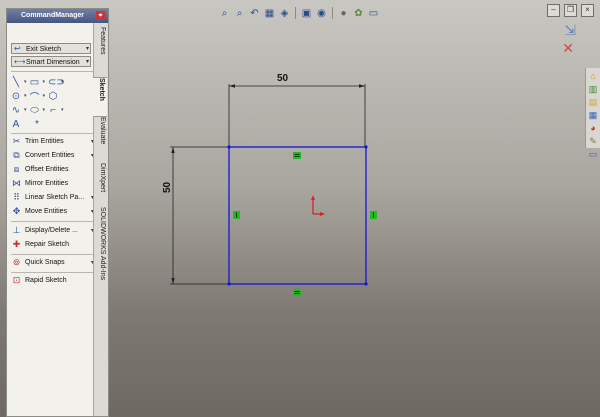 Image resolution: width=600 pixels, height=417 pixels. I want to click on horizontal-dimension-value: 50, so click(283, 78).